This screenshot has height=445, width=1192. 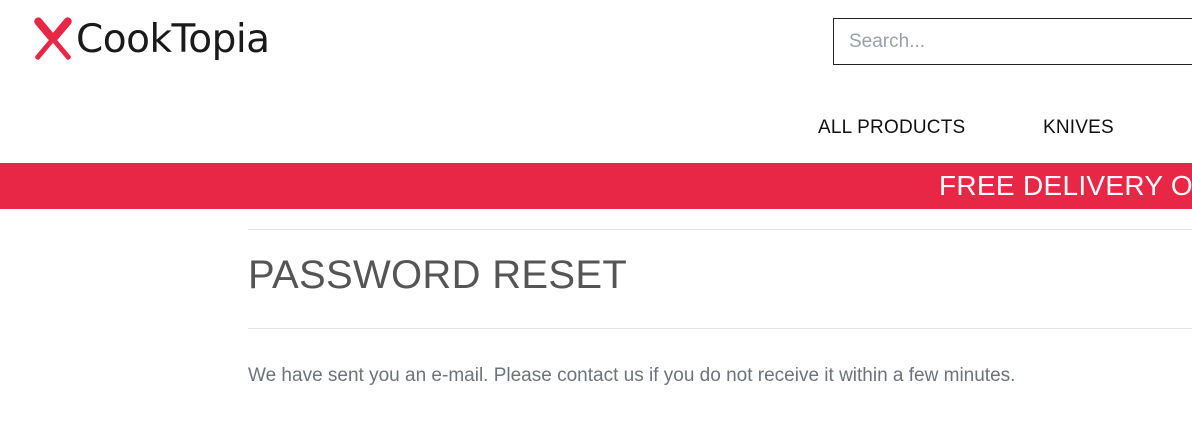 What do you see at coordinates (720, 229) in the screenshot?
I see `divider-top` at bounding box center [720, 229].